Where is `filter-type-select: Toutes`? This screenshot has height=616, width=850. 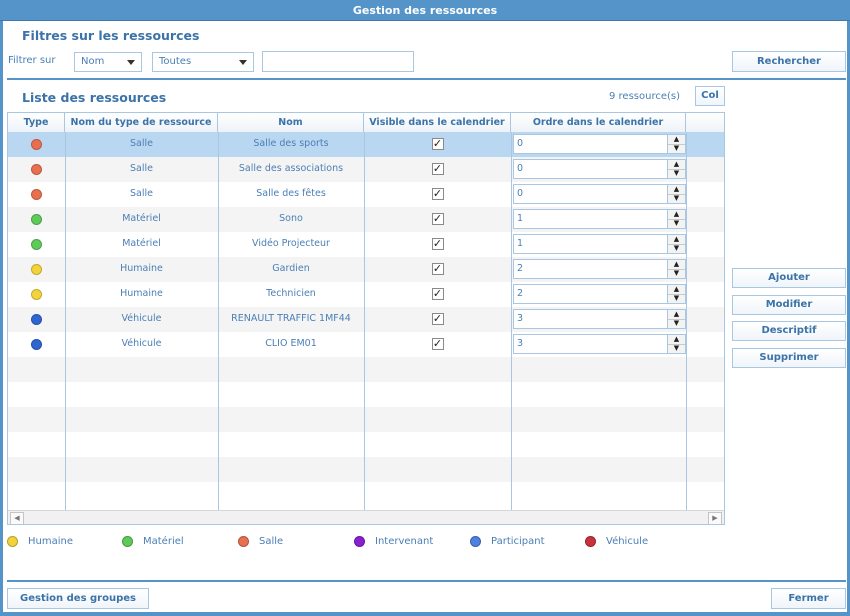 filter-type-select: Toutes is located at coordinates (203, 62).